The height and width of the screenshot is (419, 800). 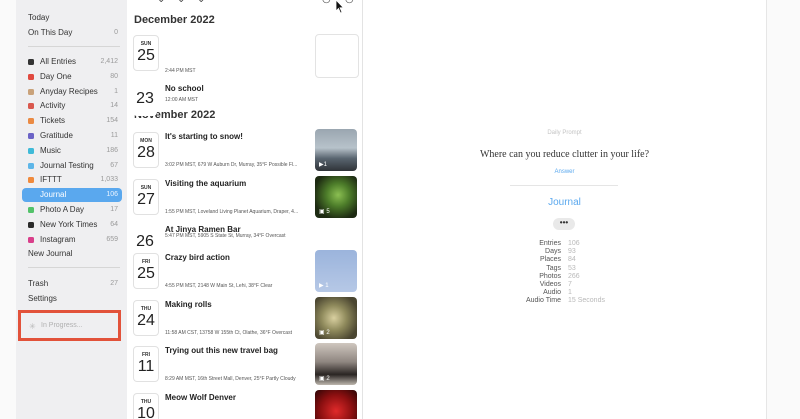 What do you see at coordinates (324, 379) in the screenshot?
I see `media-count-badge: ▣ 2` at bounding box center [324, 379].